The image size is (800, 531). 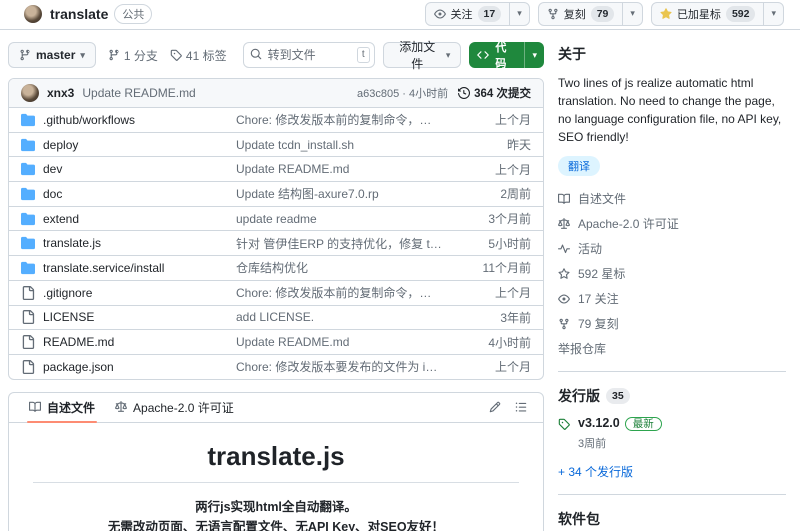 I want to click on table-row: LICENSE add LICENSE. 3年前, so click(x=276, y=317).